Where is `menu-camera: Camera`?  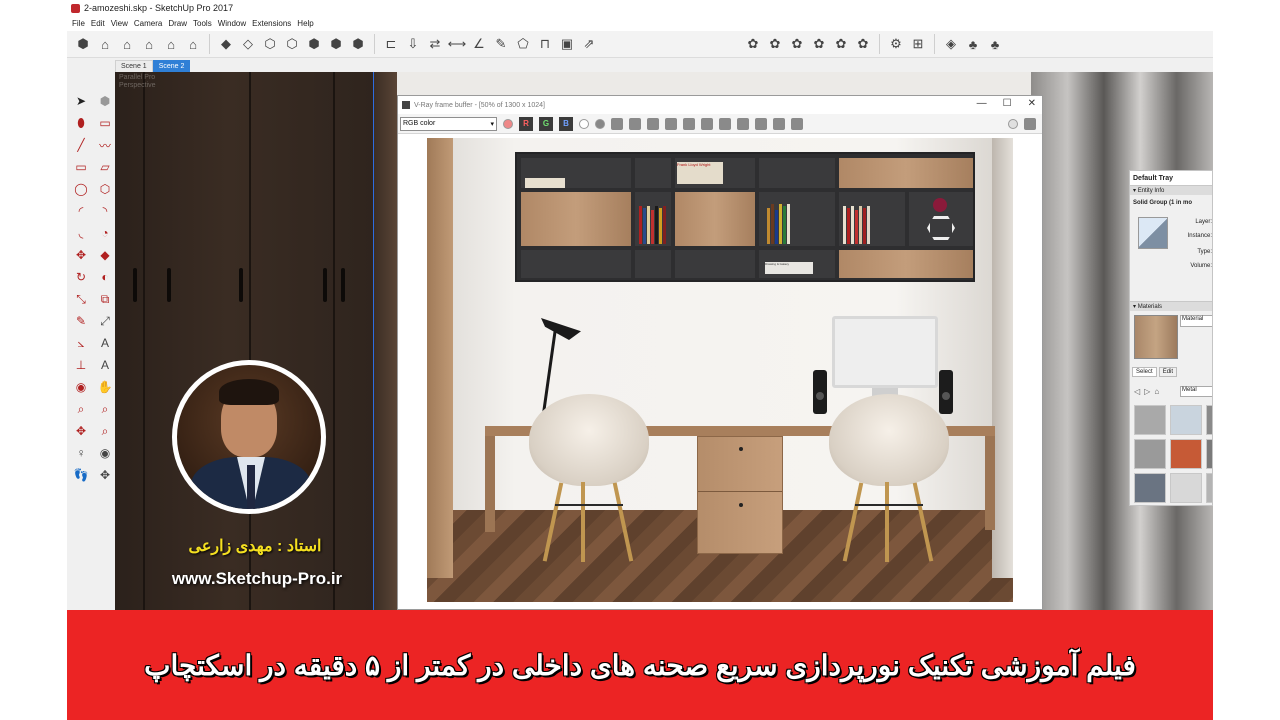
menu-camera: Camera is located at coordinates (148, 23).